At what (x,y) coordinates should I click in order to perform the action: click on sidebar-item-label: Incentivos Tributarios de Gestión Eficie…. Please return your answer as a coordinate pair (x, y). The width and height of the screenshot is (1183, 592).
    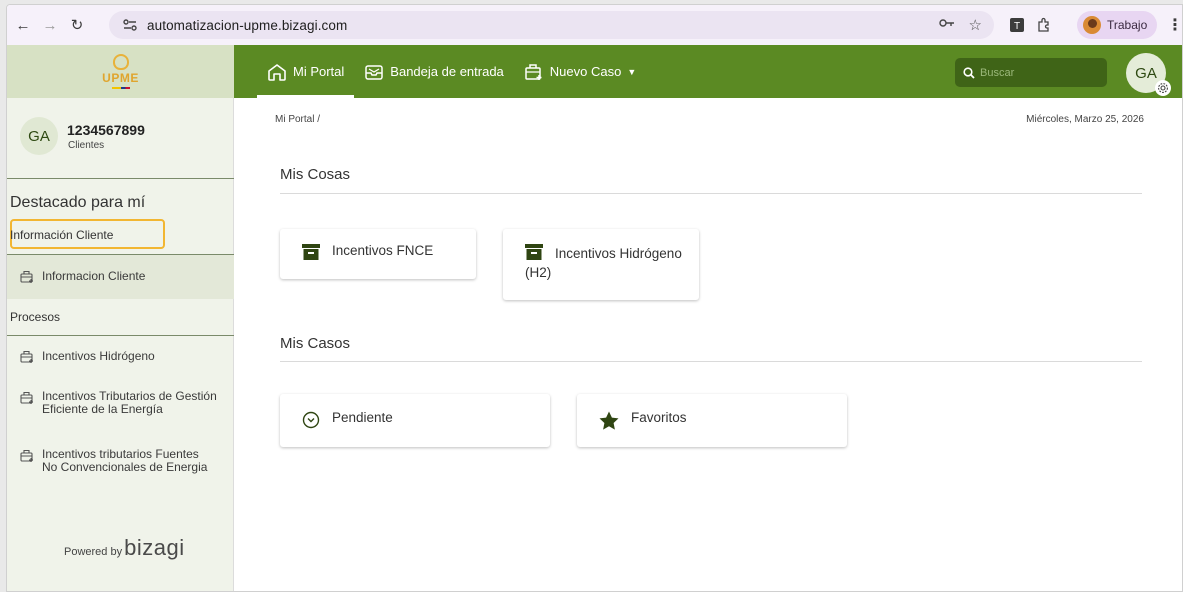
    Looking at the image, I should click on (129, 402).